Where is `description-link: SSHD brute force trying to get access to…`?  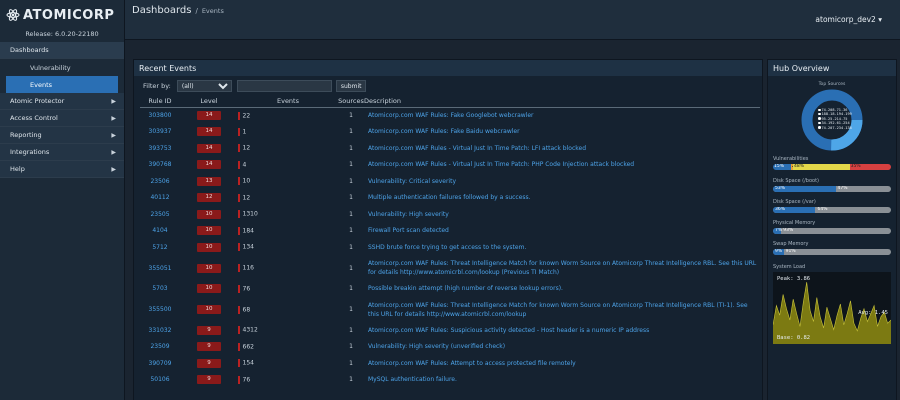
description-link: SSHD brute force trying to get access to… is located at coordinates (562, 247).